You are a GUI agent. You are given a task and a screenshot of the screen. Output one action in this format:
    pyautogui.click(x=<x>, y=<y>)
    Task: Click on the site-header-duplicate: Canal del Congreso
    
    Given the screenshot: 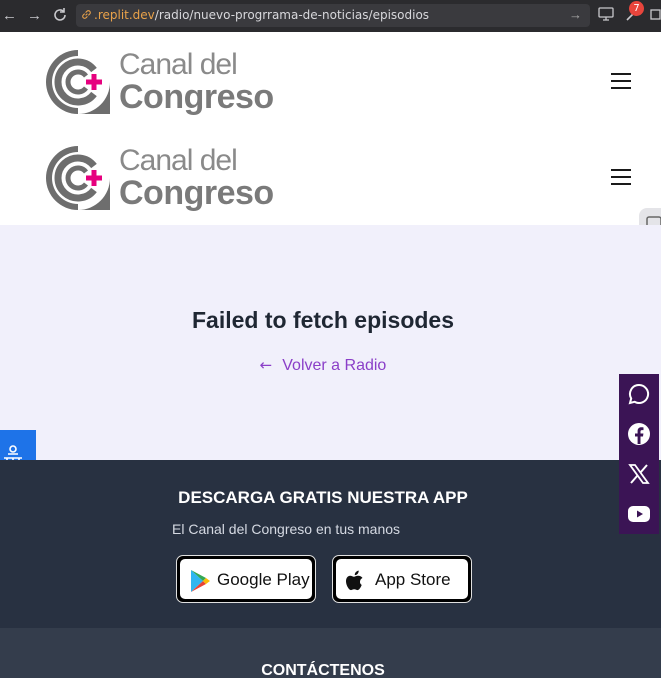 What is the action you would take?
    pyautogui.click(x=330, y=177)
    